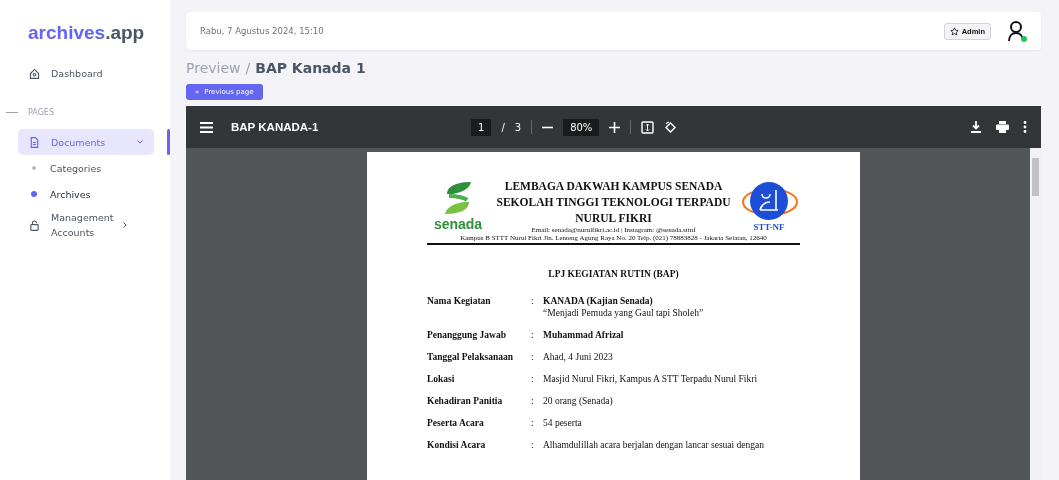  I want to click on field-value: Ahad, 4 Juni 2023, so click(578, 357).